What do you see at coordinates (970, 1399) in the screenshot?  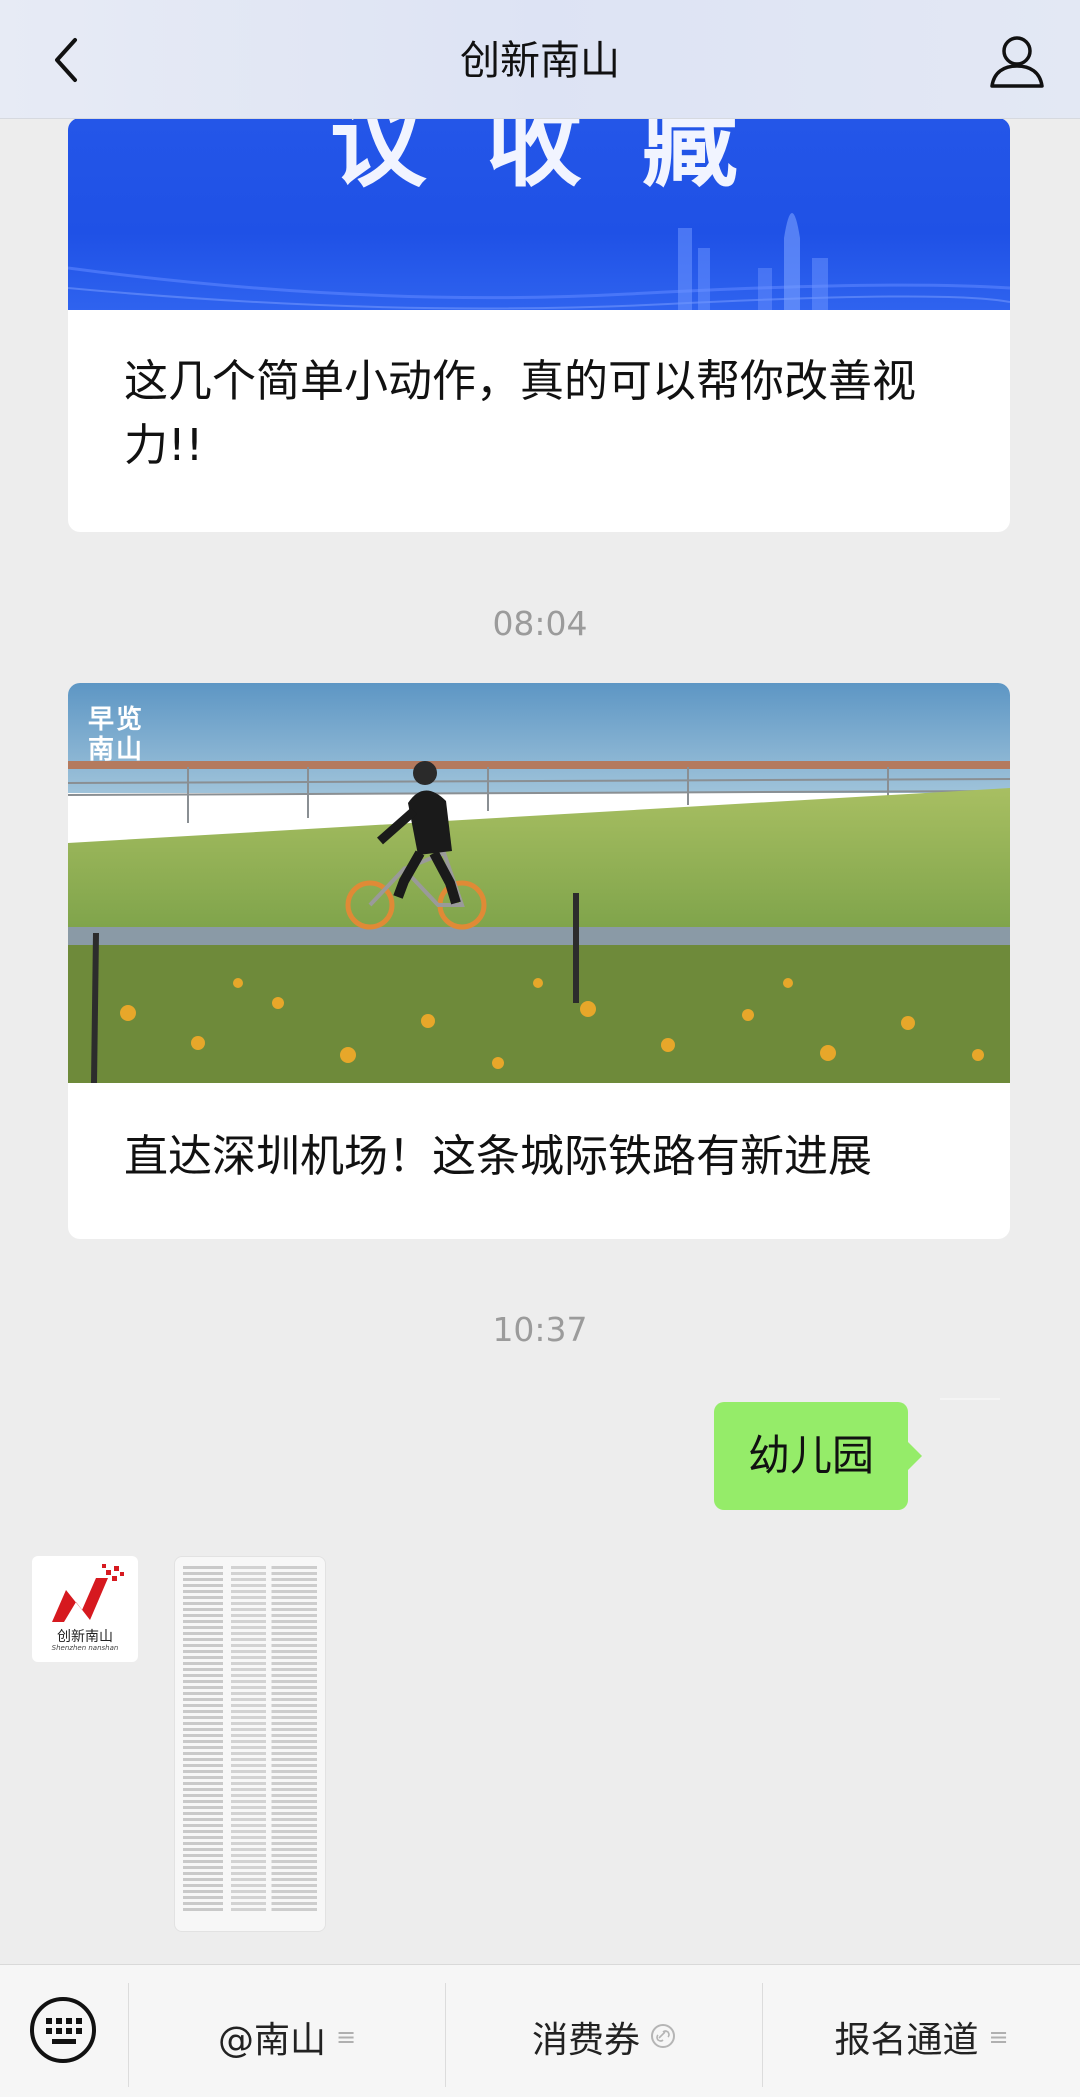 I see `user-avatar` at bounding box center [970, 1399].